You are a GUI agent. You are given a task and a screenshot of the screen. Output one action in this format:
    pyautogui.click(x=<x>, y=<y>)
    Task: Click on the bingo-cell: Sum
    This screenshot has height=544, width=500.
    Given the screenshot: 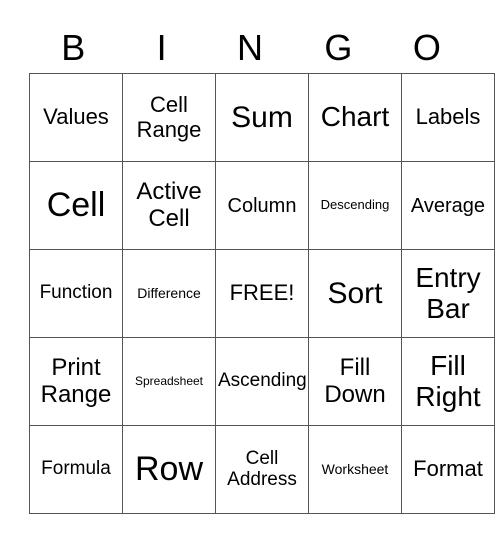 What is the action you would take?
    pyautogui.click(x=262, y=117)
    